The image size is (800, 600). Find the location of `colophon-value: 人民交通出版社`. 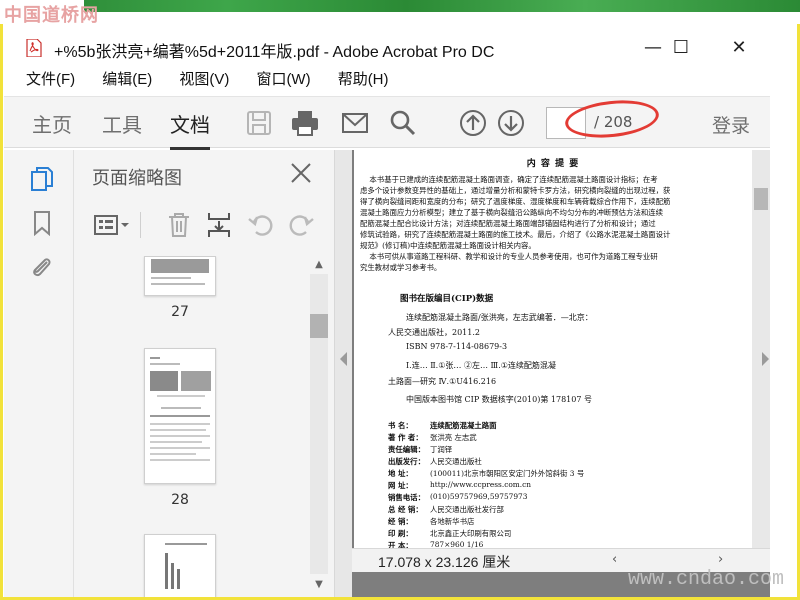

colophon-value: 人民交通出版社 is located at coordinates (456, 461).